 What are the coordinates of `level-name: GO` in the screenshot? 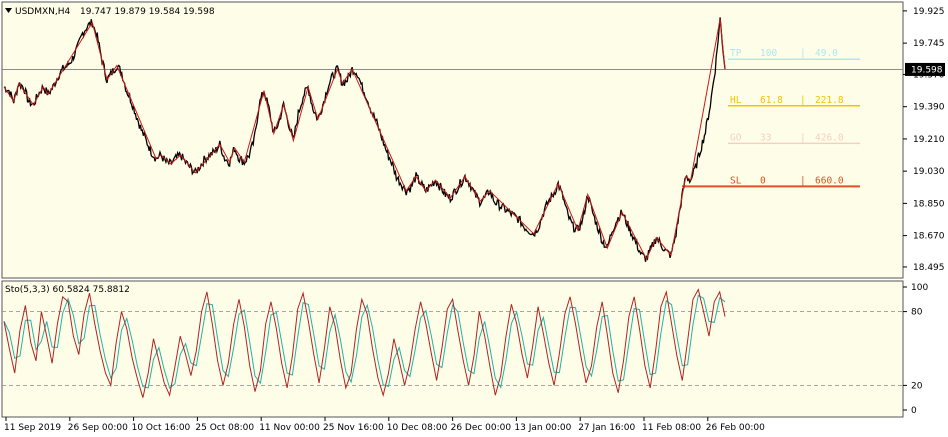 It's located at (736, 137).